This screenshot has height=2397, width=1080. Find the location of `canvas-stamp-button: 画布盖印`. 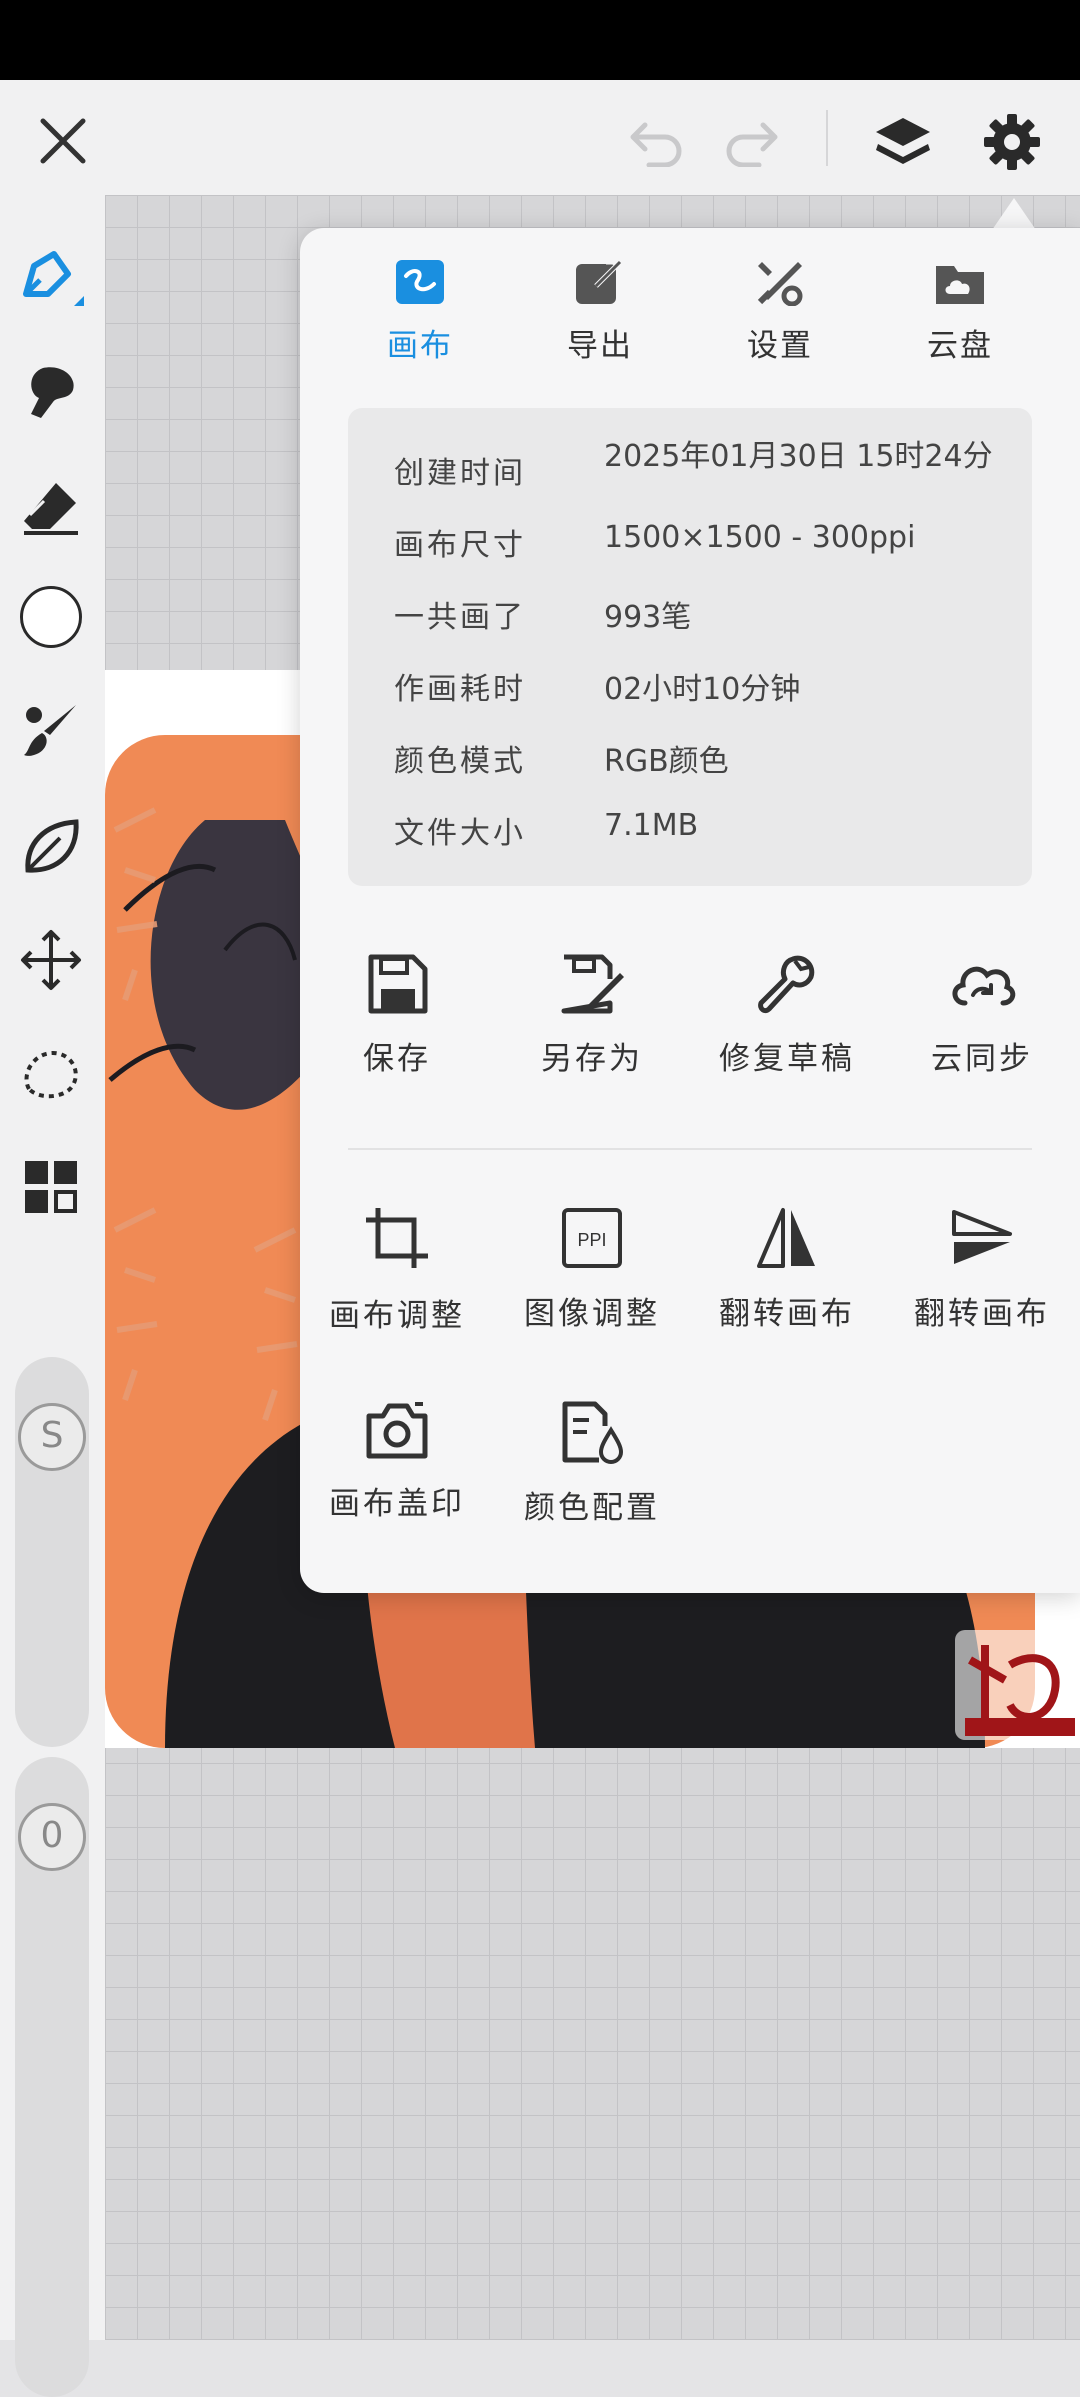

canvas-stamp-button: 画布盖印 is located at coordinates (397, 1461).